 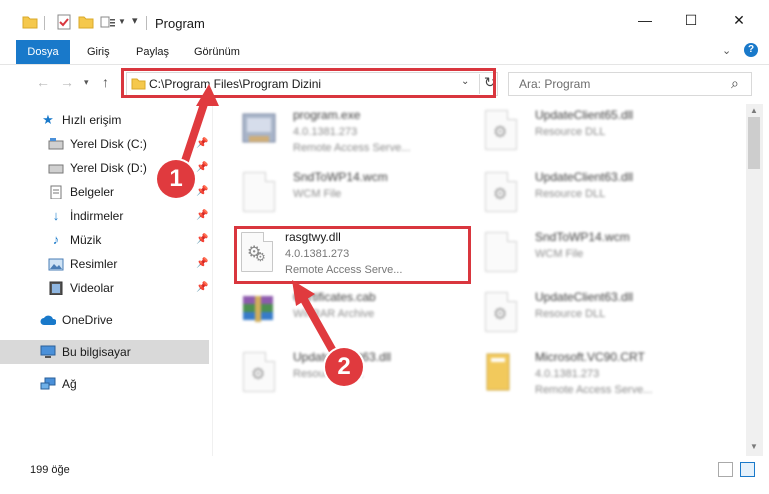 What do you see at coordinates (194, 134) in the screenshot?
I see `arrow-to-address` at bounding box center [194, 134].